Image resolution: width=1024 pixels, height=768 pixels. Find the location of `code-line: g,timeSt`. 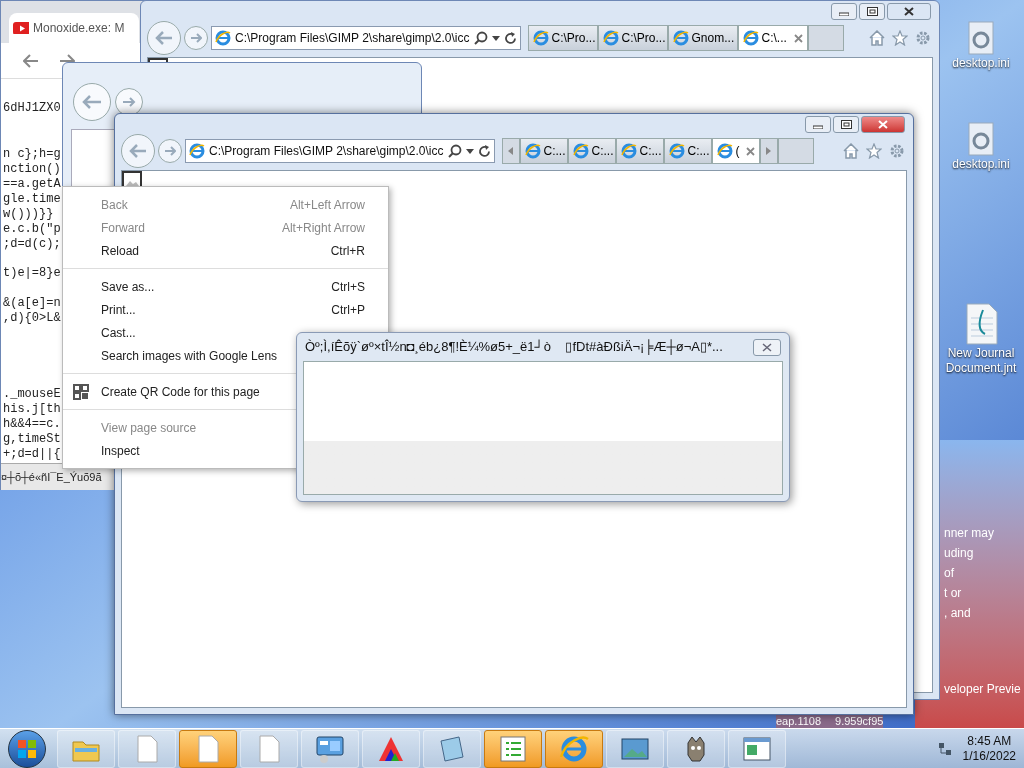

code-line: g,timeSt is located at coordinates (32, 439).